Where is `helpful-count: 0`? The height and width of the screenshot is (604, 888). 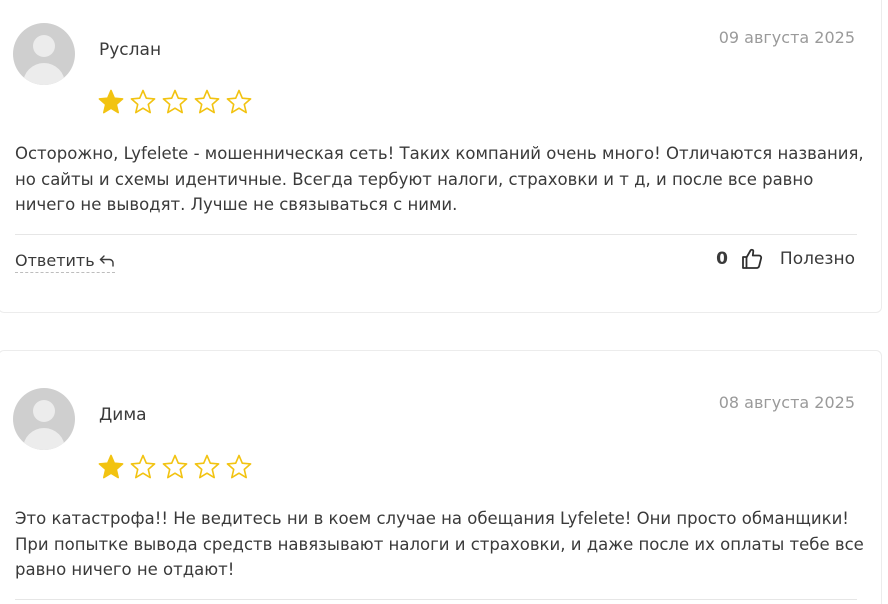
helpful-count: 0 is located at coordinates (722, 259).